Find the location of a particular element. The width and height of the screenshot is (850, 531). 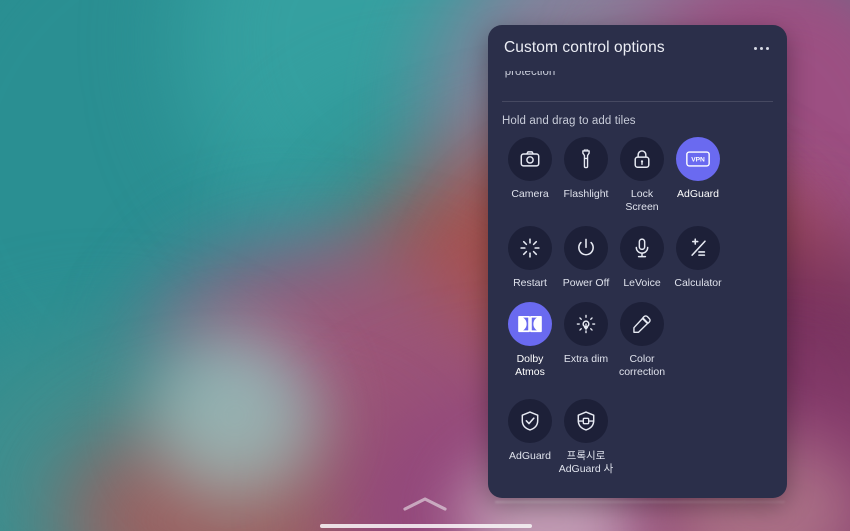

tile-adguard: VPN AdGuard is located at coordinates (698, 175).